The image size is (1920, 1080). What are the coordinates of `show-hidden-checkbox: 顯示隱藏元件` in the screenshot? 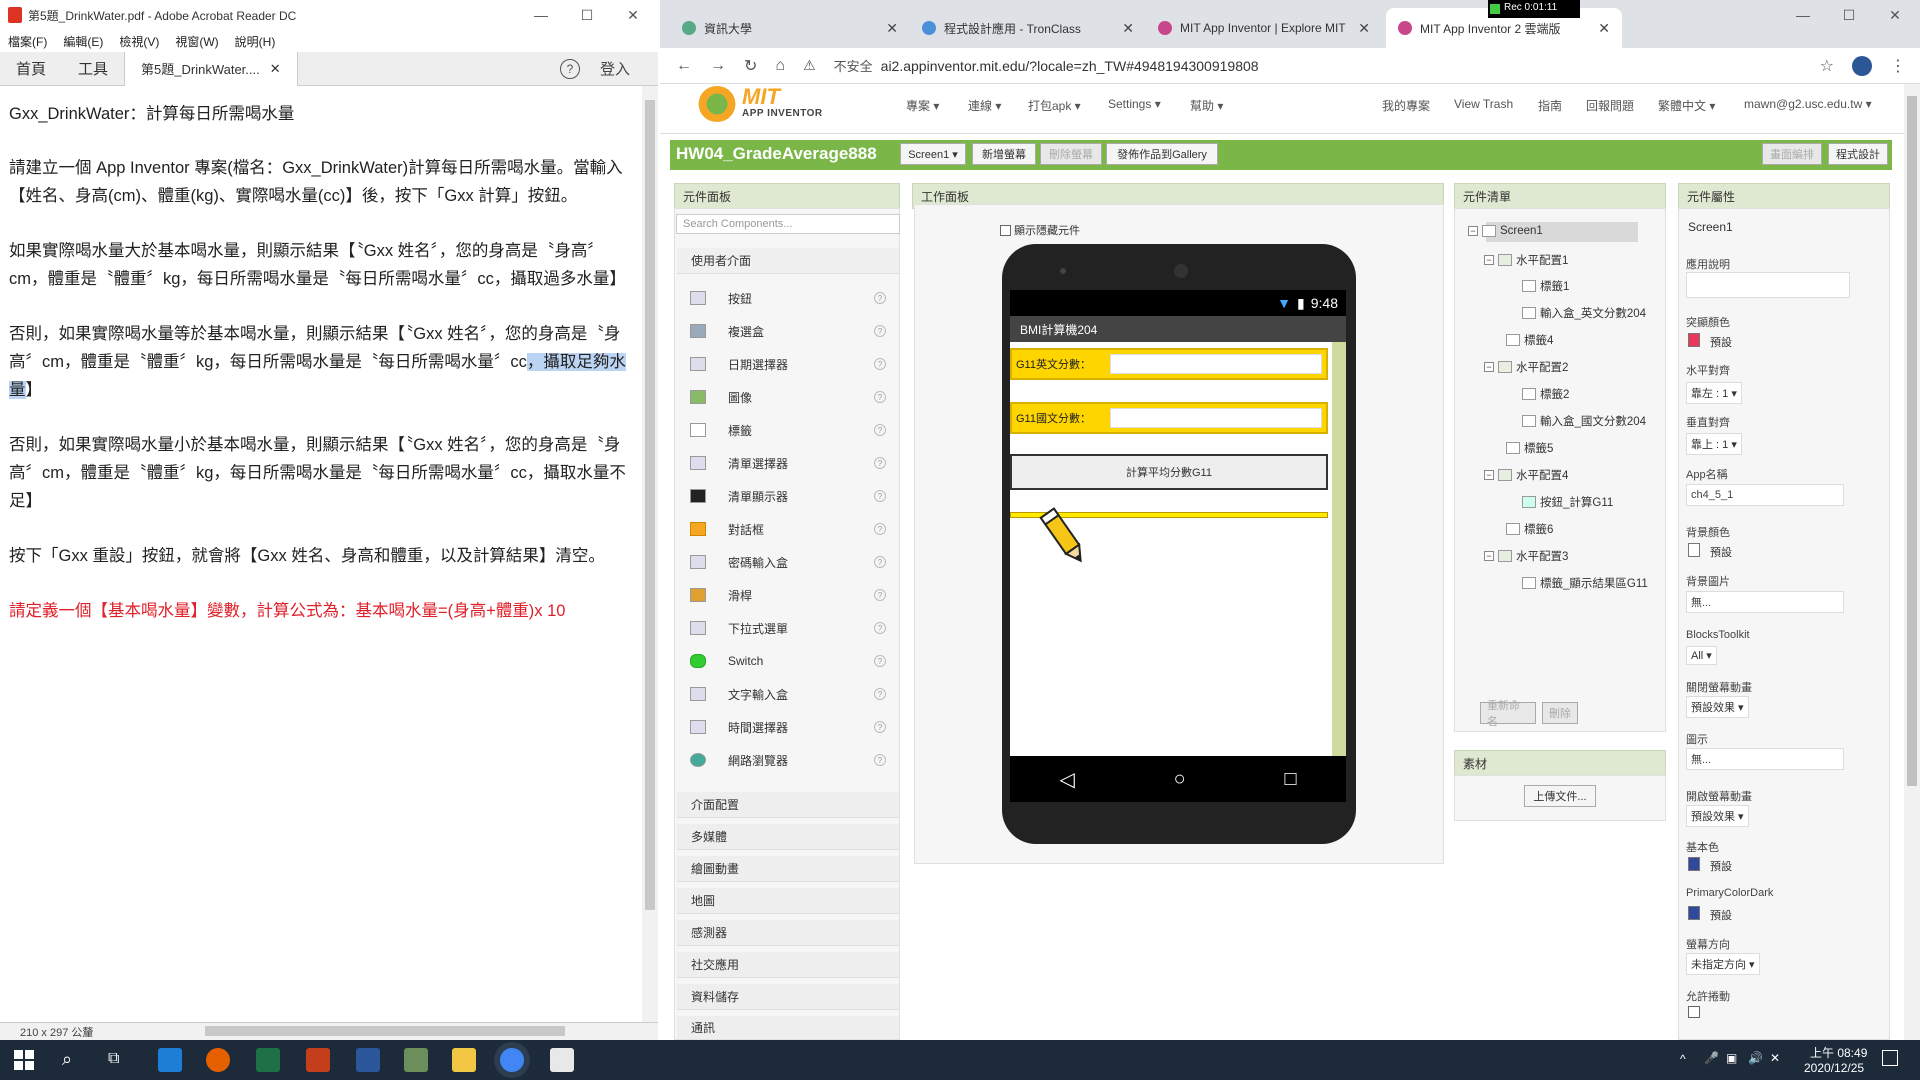 It's located at (1040, 230).